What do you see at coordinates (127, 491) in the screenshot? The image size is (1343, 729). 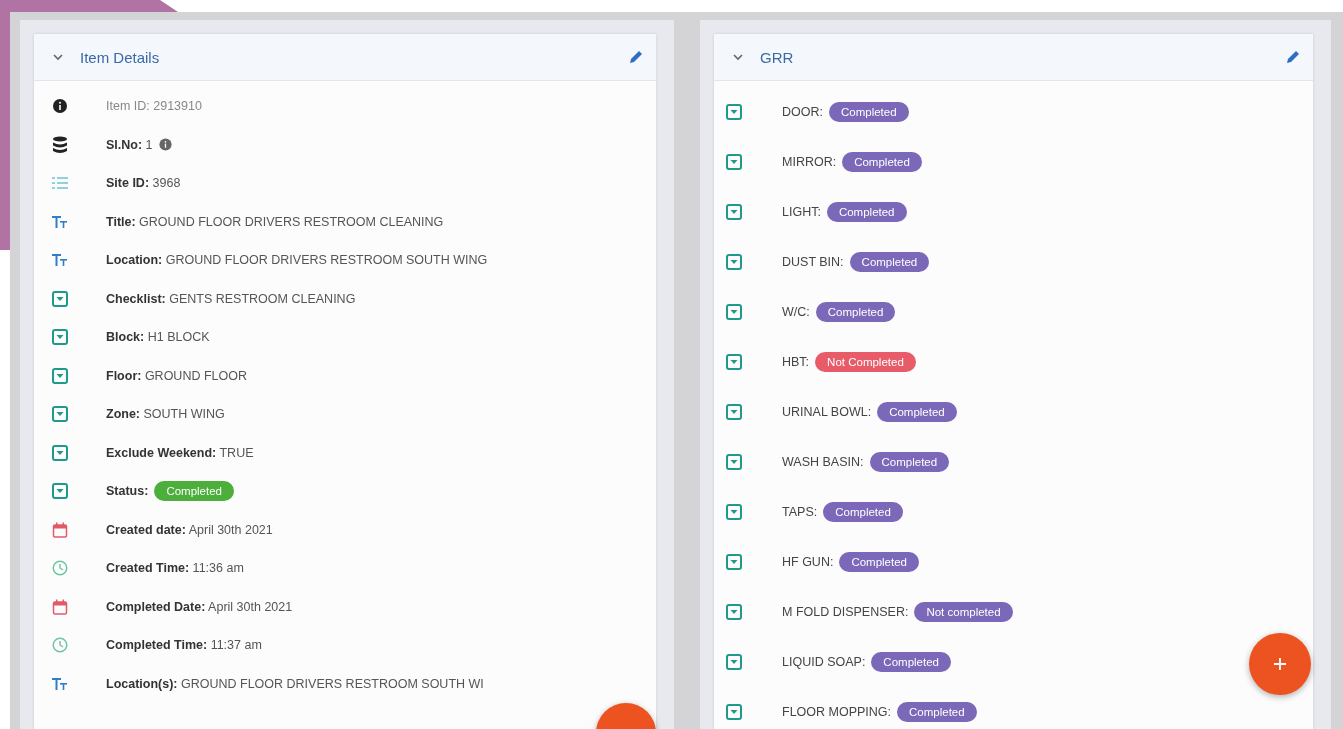 I see `detail-text: Status:` at bounding box center [127, 491].